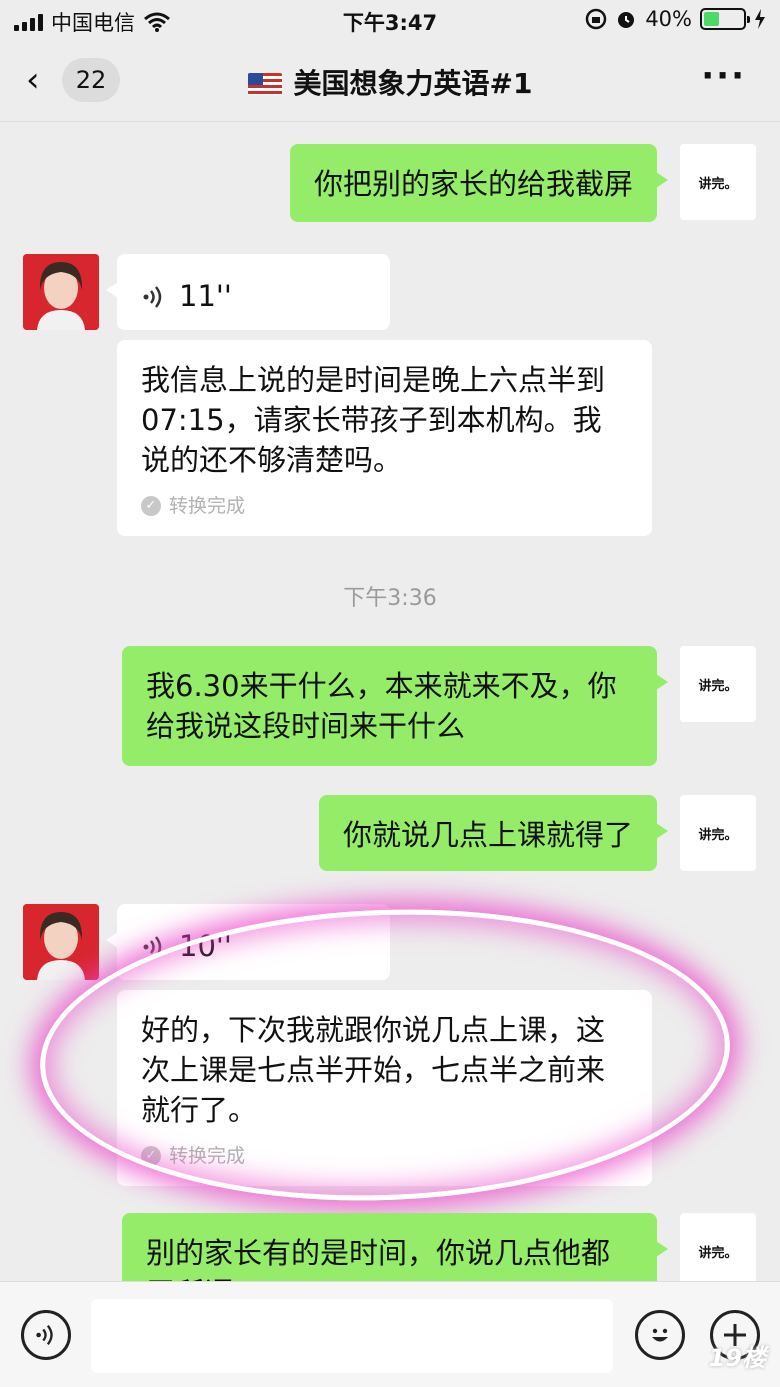  Describe the element at coordinates (668, 19) in the screenshot. I see `battery-percent: 40%` at that location.